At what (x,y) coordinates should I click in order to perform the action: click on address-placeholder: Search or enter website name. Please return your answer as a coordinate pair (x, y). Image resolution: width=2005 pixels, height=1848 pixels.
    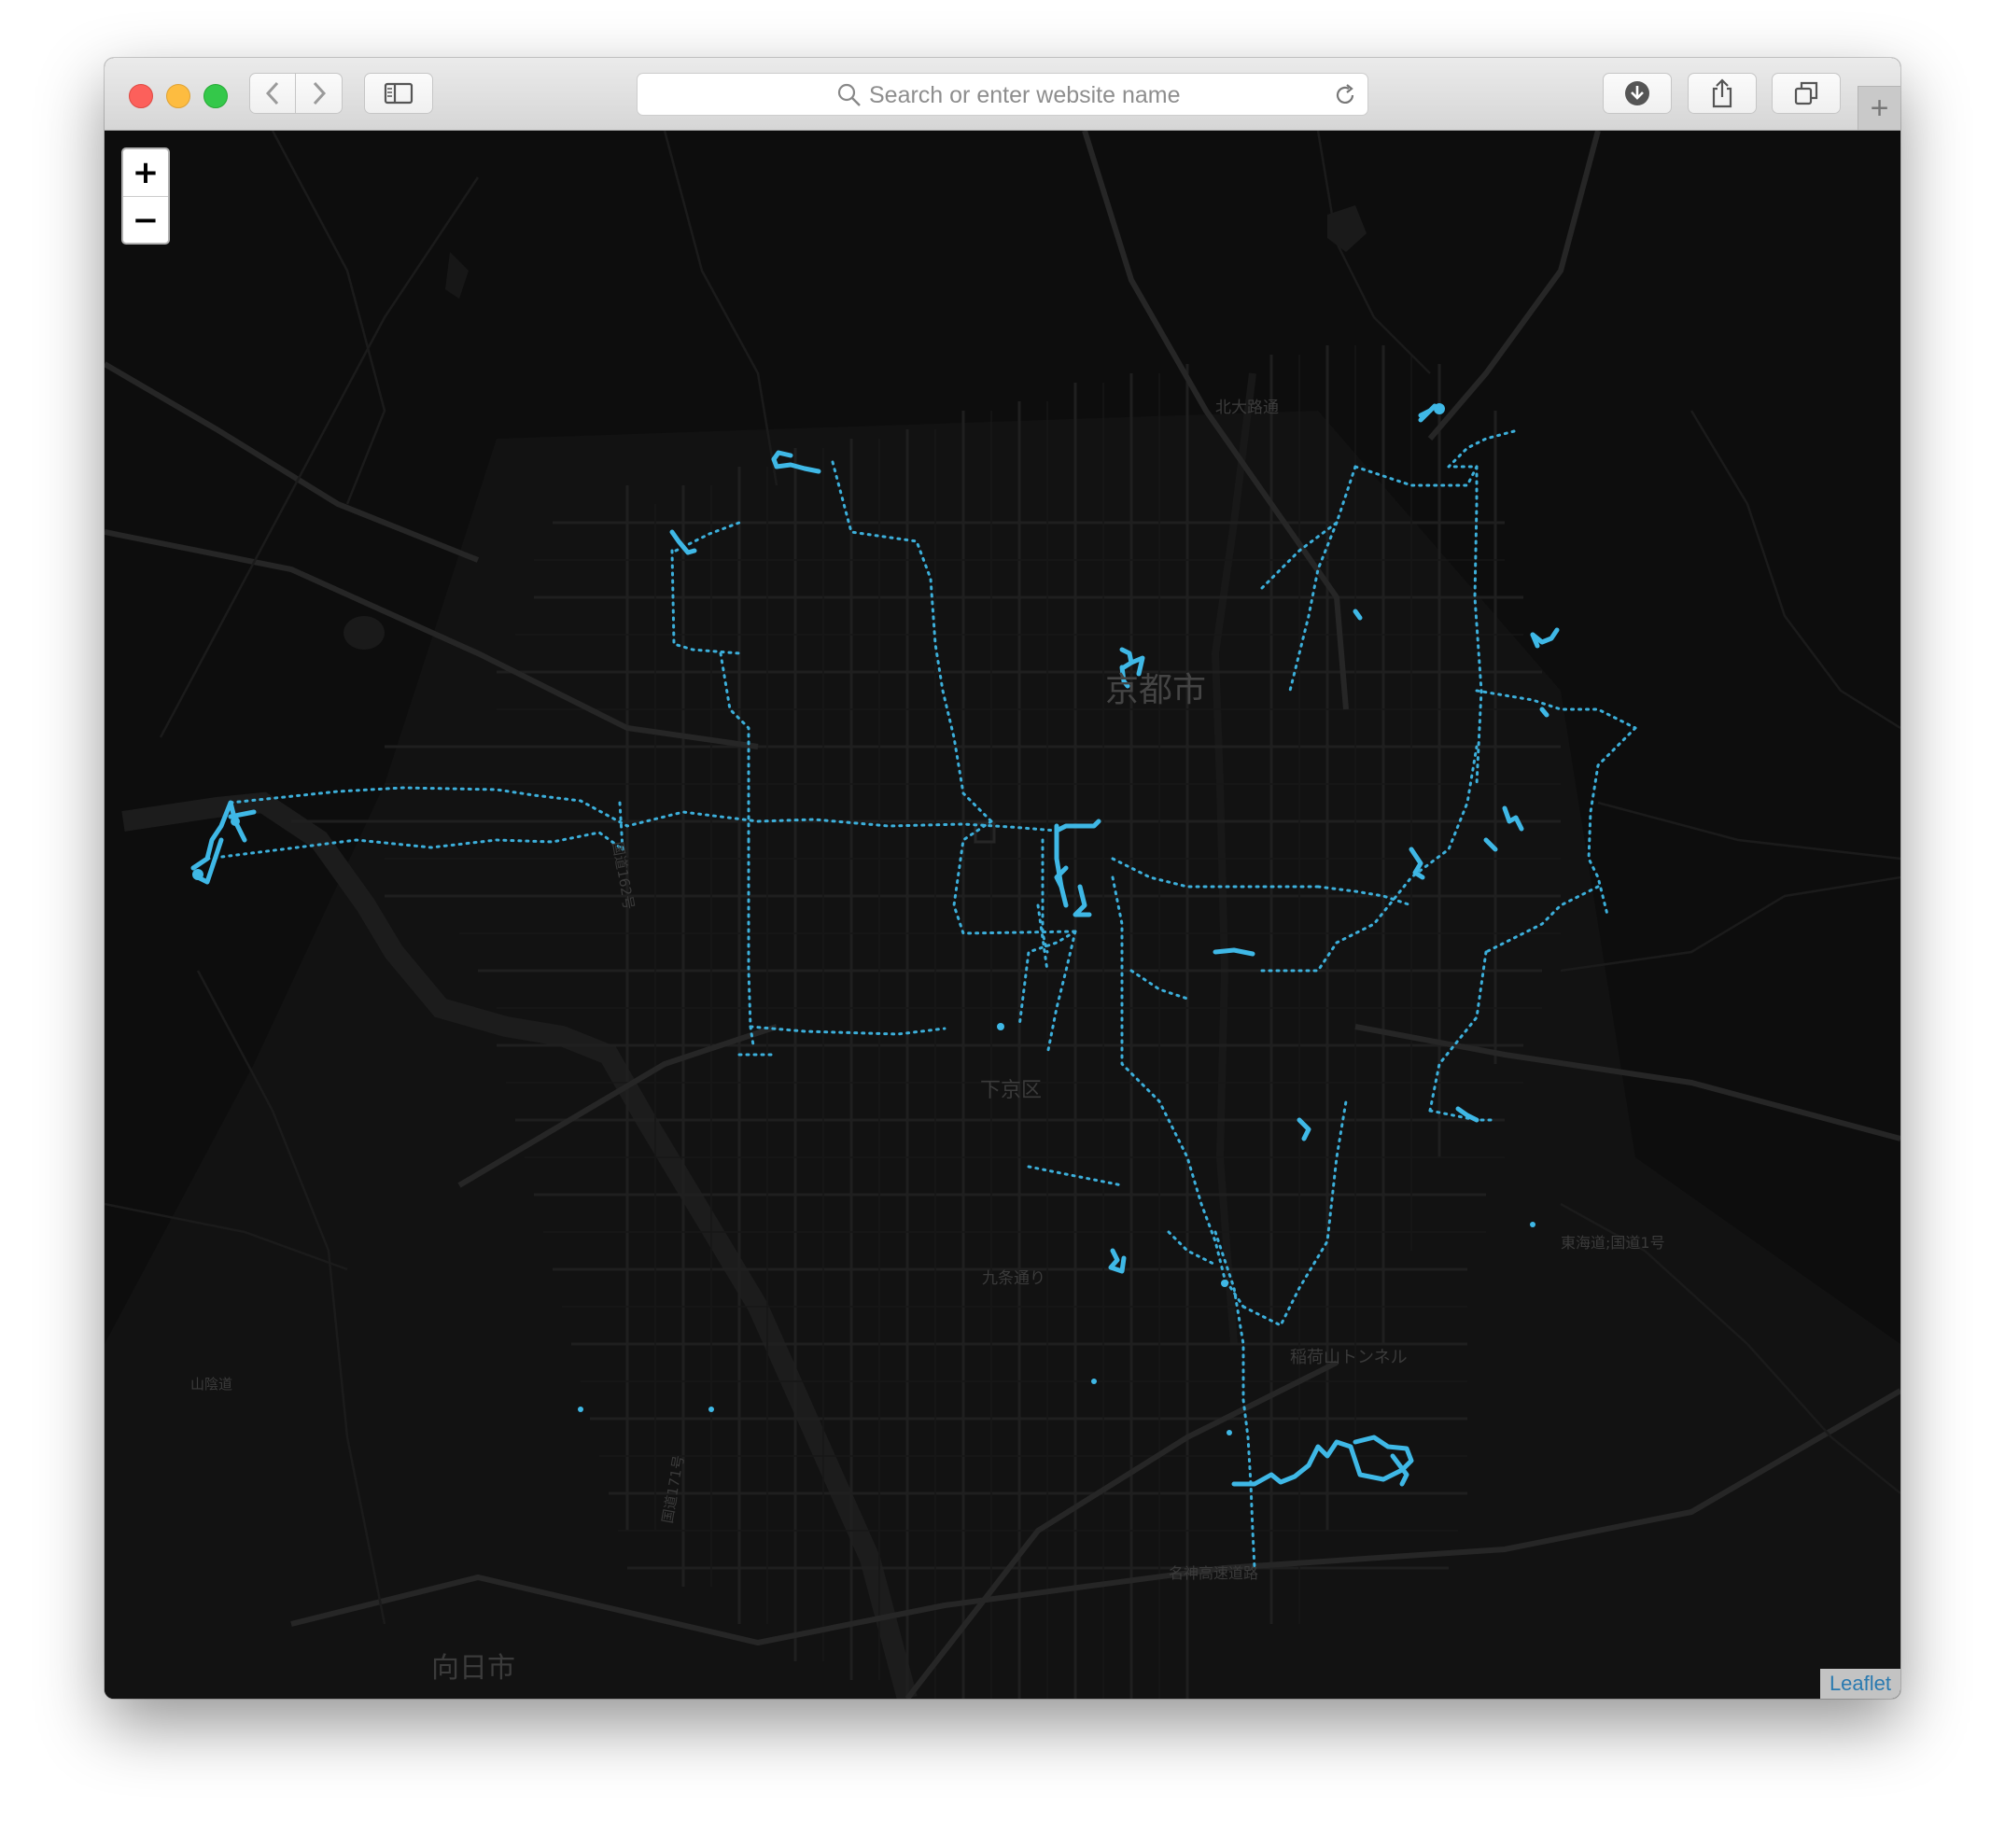
    Looking at the image, I should click on (1025, 95).